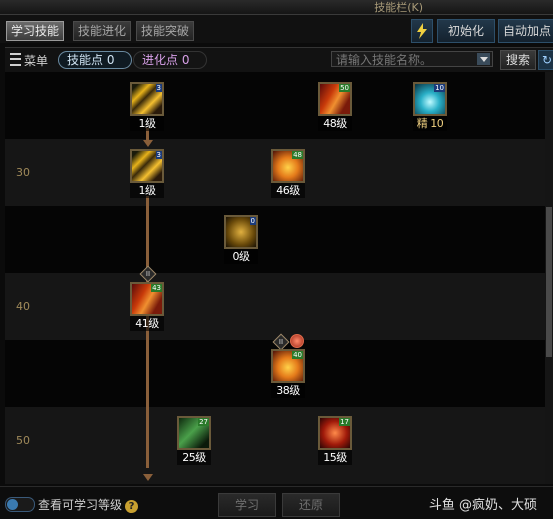 Image resolution: width=553 pixels, height=519 pixels. Describe the element at coordinates (241, 232) in the screenshot. I see `burst-skill-icon: 0` at that location.